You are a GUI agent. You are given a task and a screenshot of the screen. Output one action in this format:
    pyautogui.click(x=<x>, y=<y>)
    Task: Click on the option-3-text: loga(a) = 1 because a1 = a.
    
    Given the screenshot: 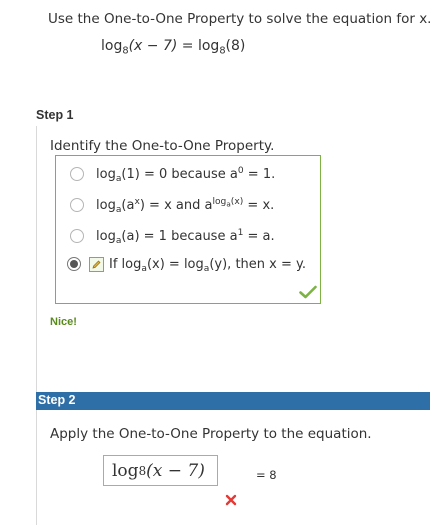 What is the action you would take?
    pyautogui.click(x=185, y=236)
    